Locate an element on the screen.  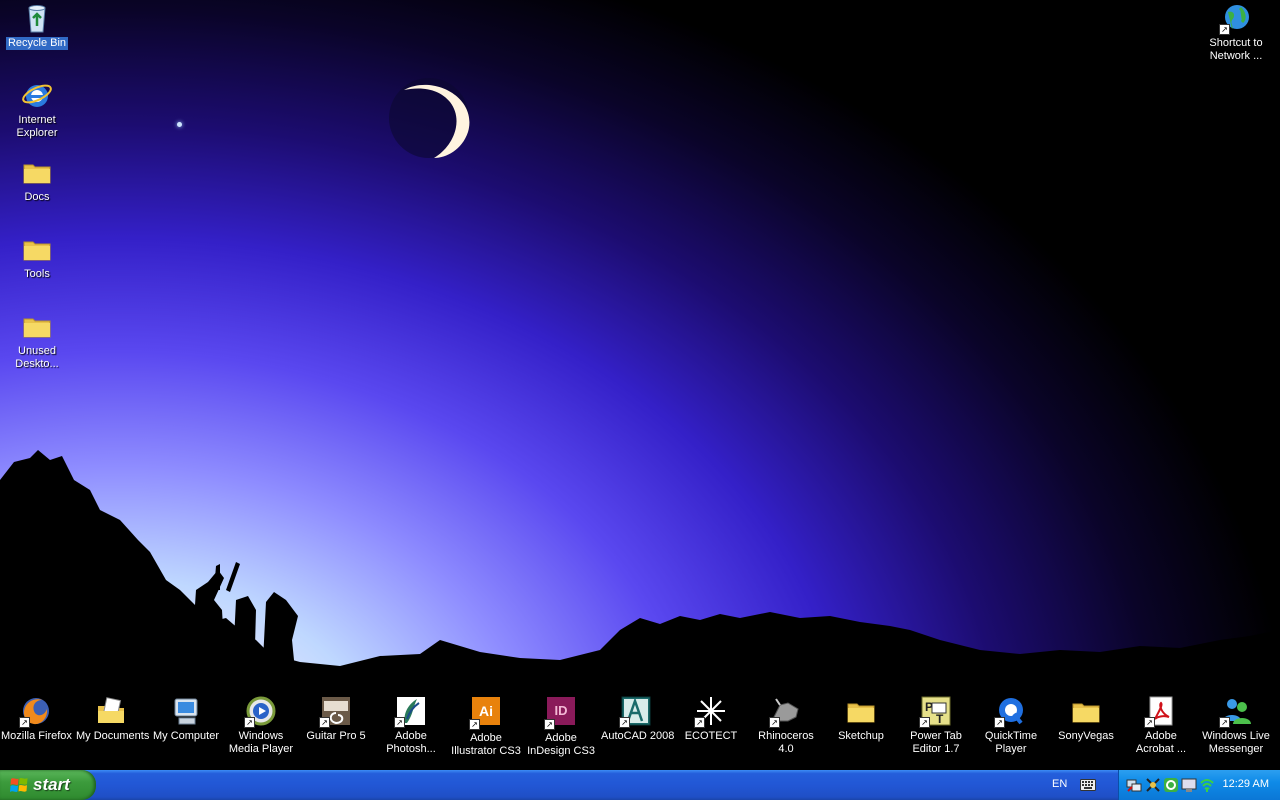
icon-label: AutoCAD 2008 is located at coordinates (638, 736).